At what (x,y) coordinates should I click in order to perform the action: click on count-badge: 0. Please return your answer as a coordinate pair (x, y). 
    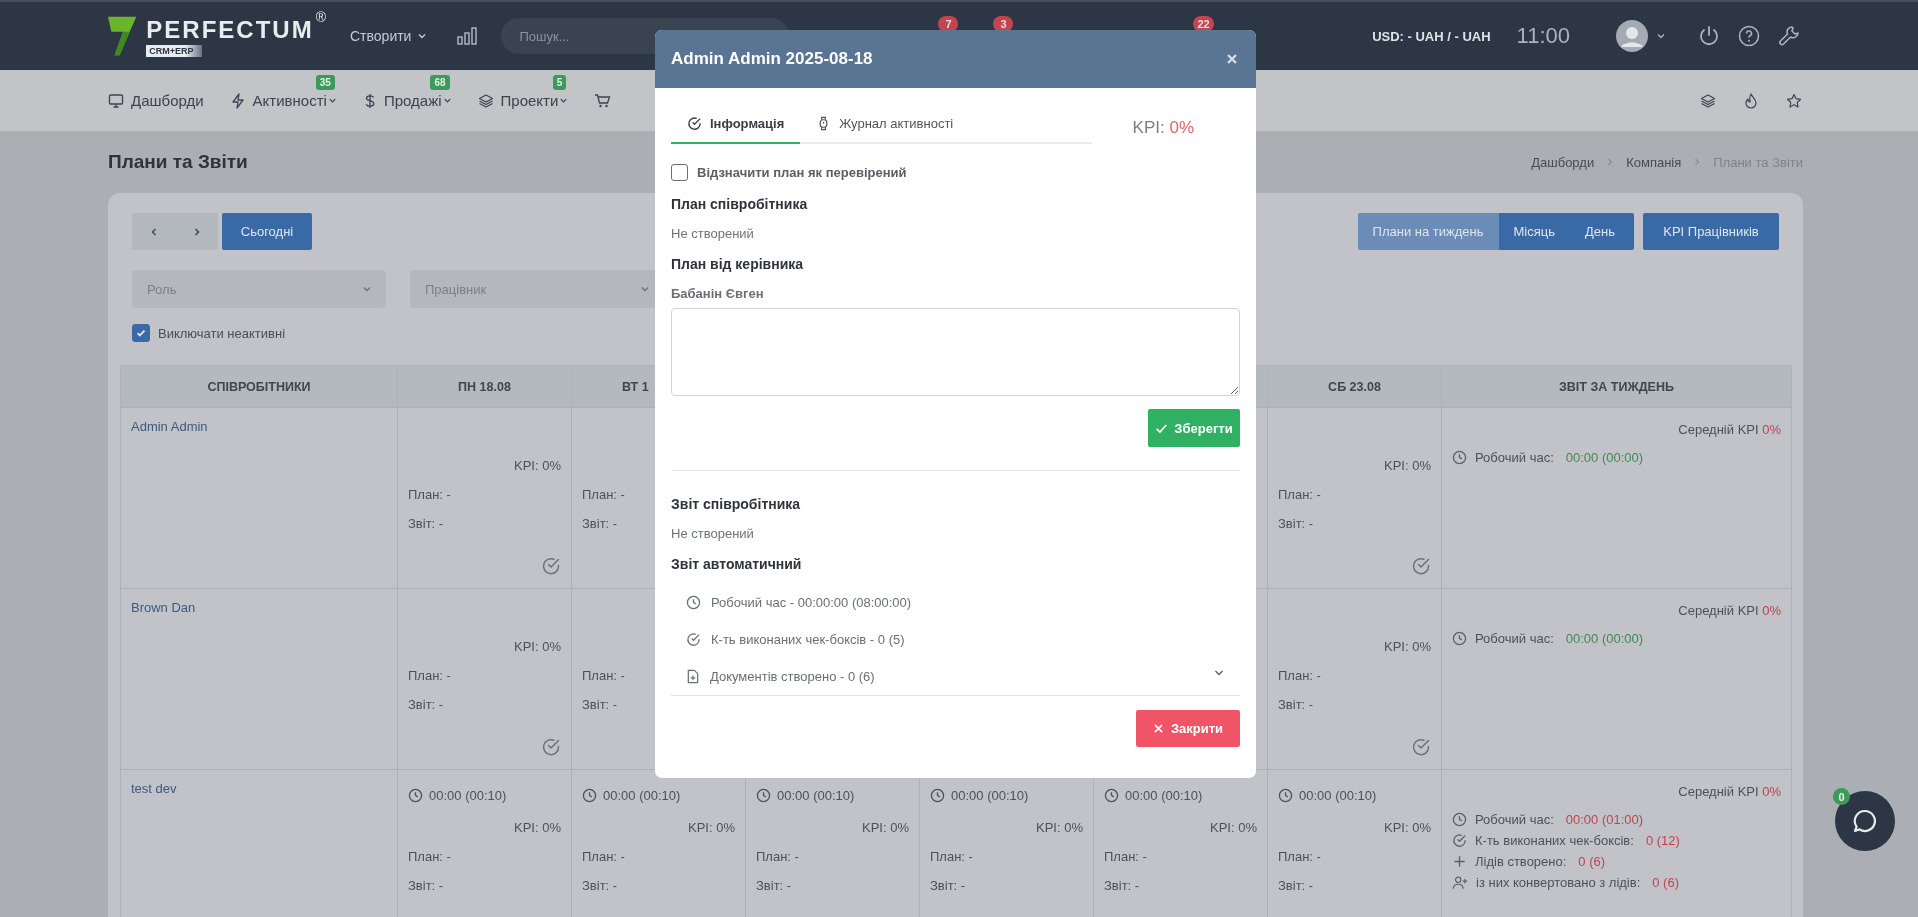
    Looking at the image, I should click on (1841, 796).